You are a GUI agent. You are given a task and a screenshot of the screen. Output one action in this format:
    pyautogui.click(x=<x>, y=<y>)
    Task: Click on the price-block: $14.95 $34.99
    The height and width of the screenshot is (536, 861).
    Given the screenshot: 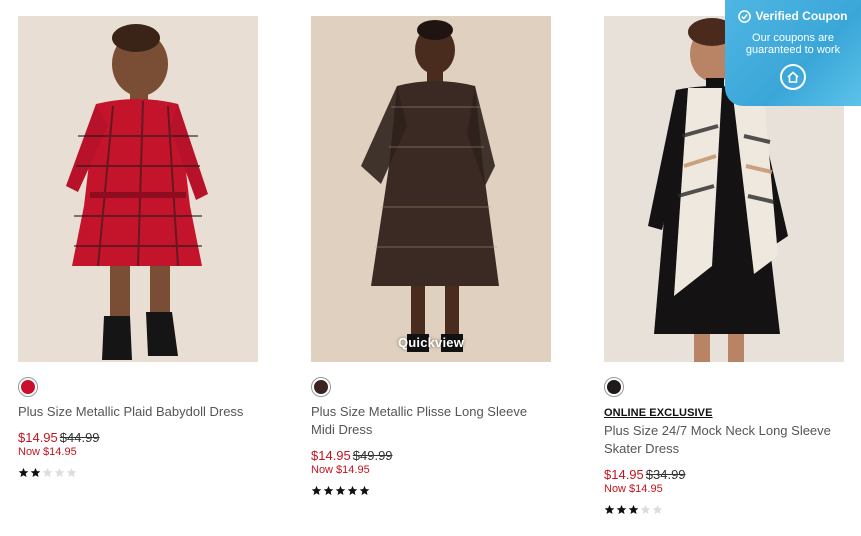 What is the action you would take?
    pyautogui.click(x=724, y=474)
    